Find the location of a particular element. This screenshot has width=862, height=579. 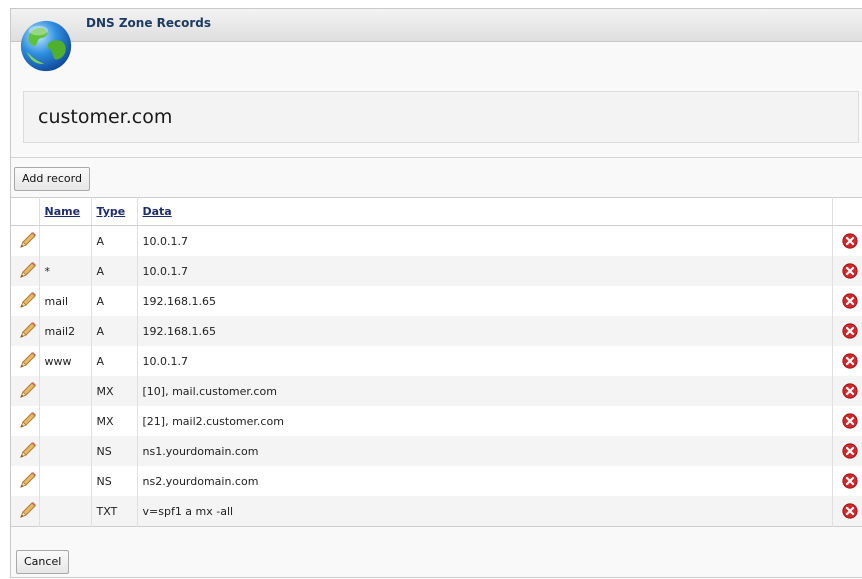

table-header-row: Name Type Data is located at coordinates (436, 211).